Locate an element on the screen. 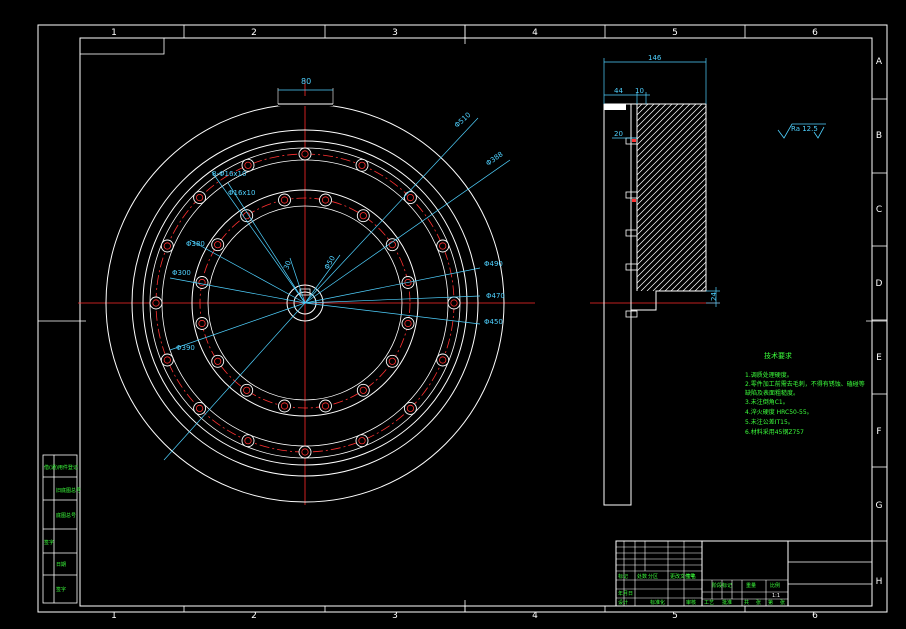  tb-sign: 签名 is located at coordinates (691, 576).